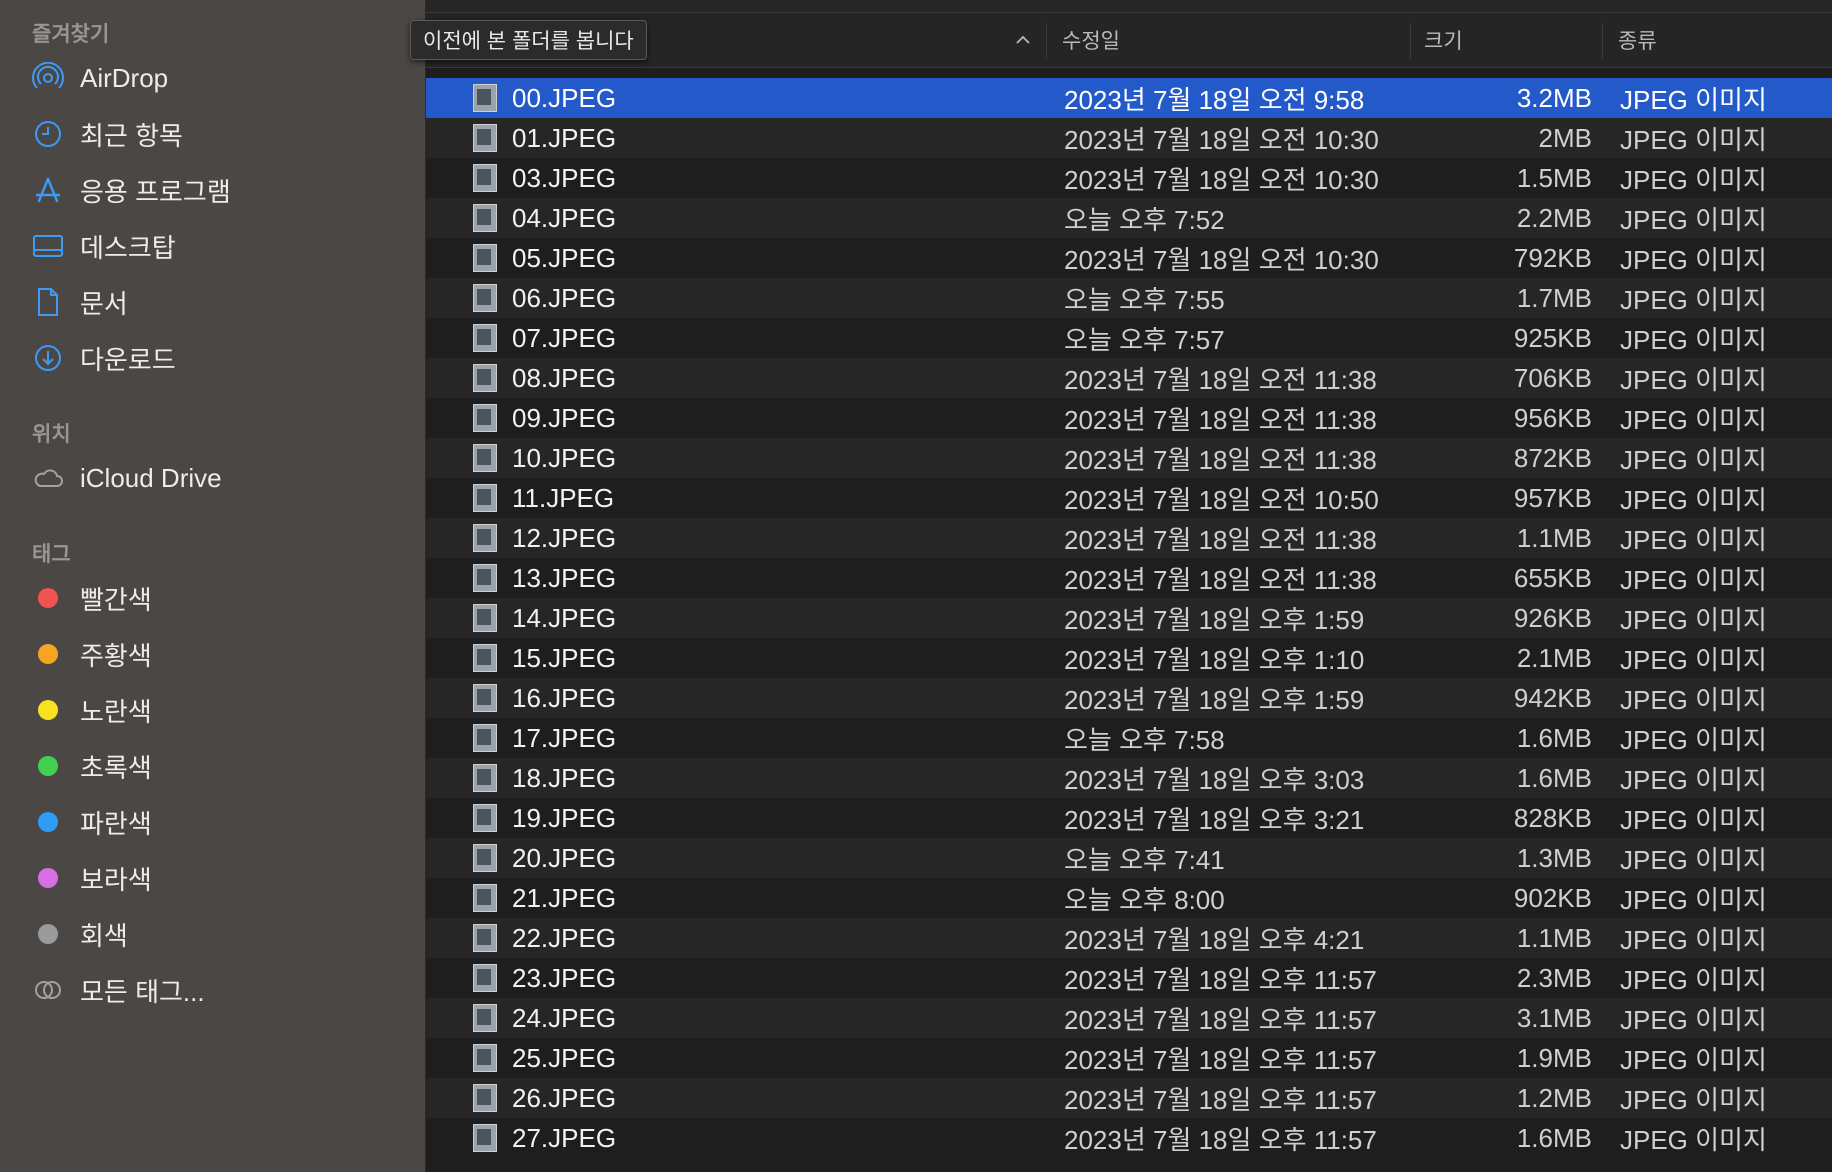 Image resolution: width=1832 pixels, height=1172 pixels. Describe the element at coordinates (1129, 338) in the screenshot. I see `file-row: 07.JPEG 오늘 오후 7:57 925KB JPEG 이미지` at that location.